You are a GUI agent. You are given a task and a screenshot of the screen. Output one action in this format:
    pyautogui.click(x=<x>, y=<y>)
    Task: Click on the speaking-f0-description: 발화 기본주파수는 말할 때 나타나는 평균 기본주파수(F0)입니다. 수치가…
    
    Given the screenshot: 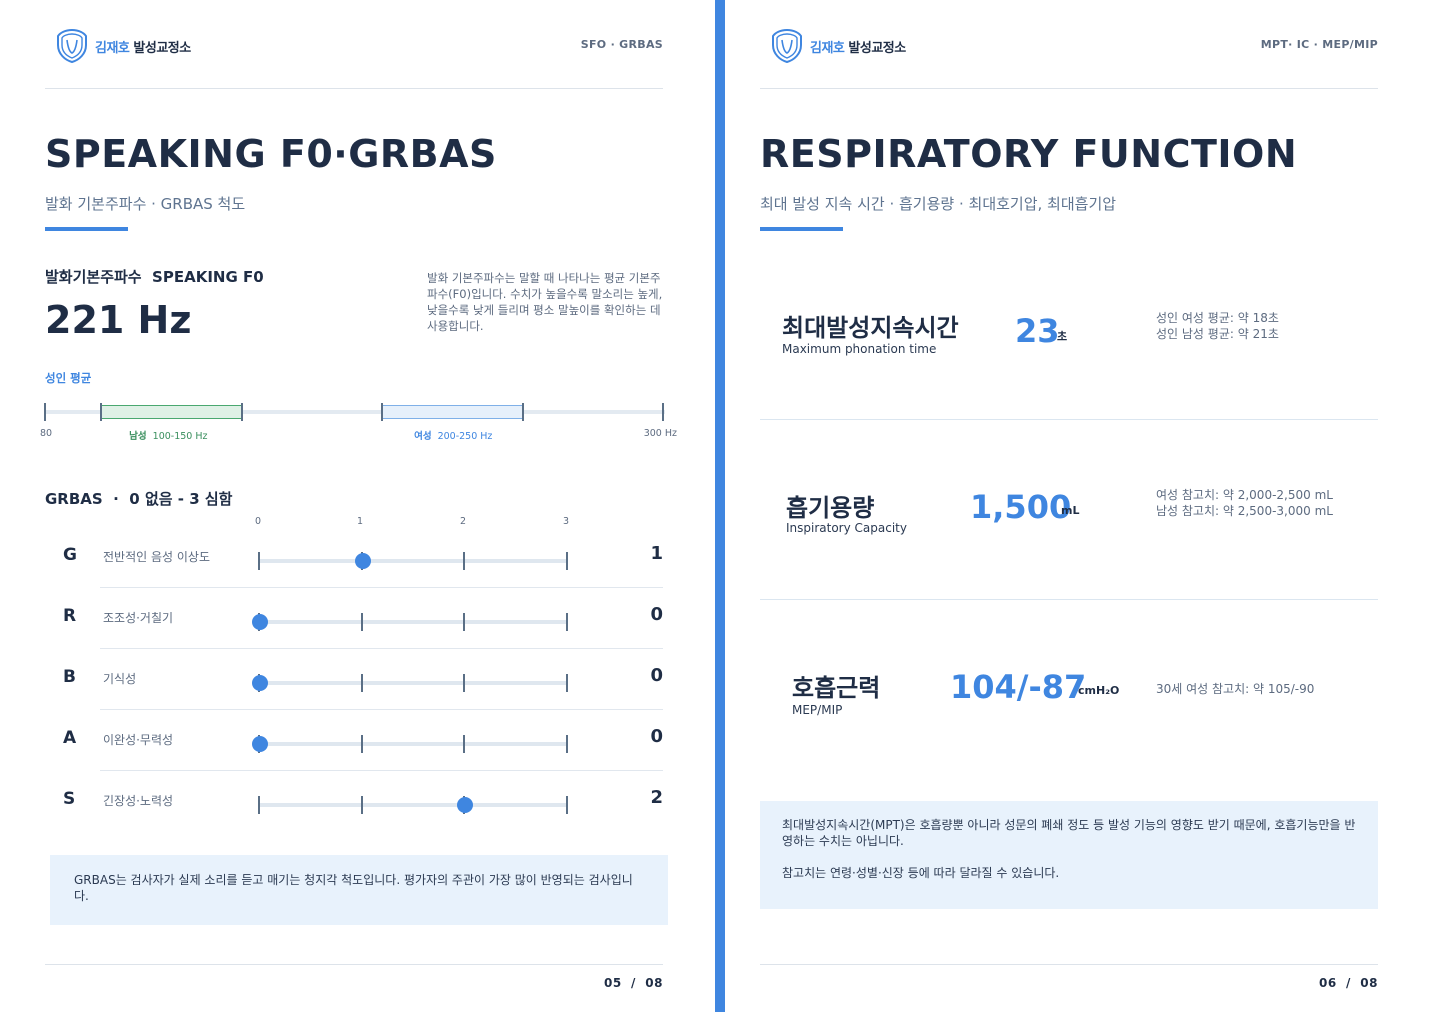 What is the action you would take?
    pyautogui.click(x=545, y=302)
    